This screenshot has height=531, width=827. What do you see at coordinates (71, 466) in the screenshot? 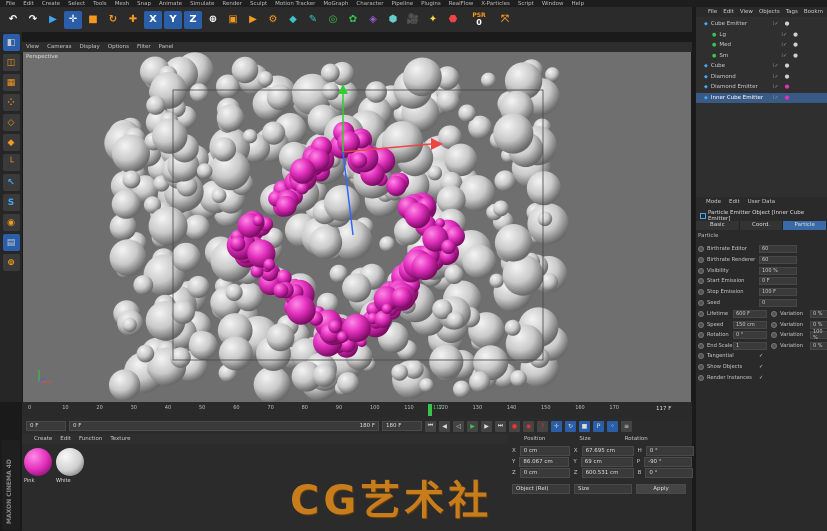
I see `material-white: White` at bounding box center [71, 466].